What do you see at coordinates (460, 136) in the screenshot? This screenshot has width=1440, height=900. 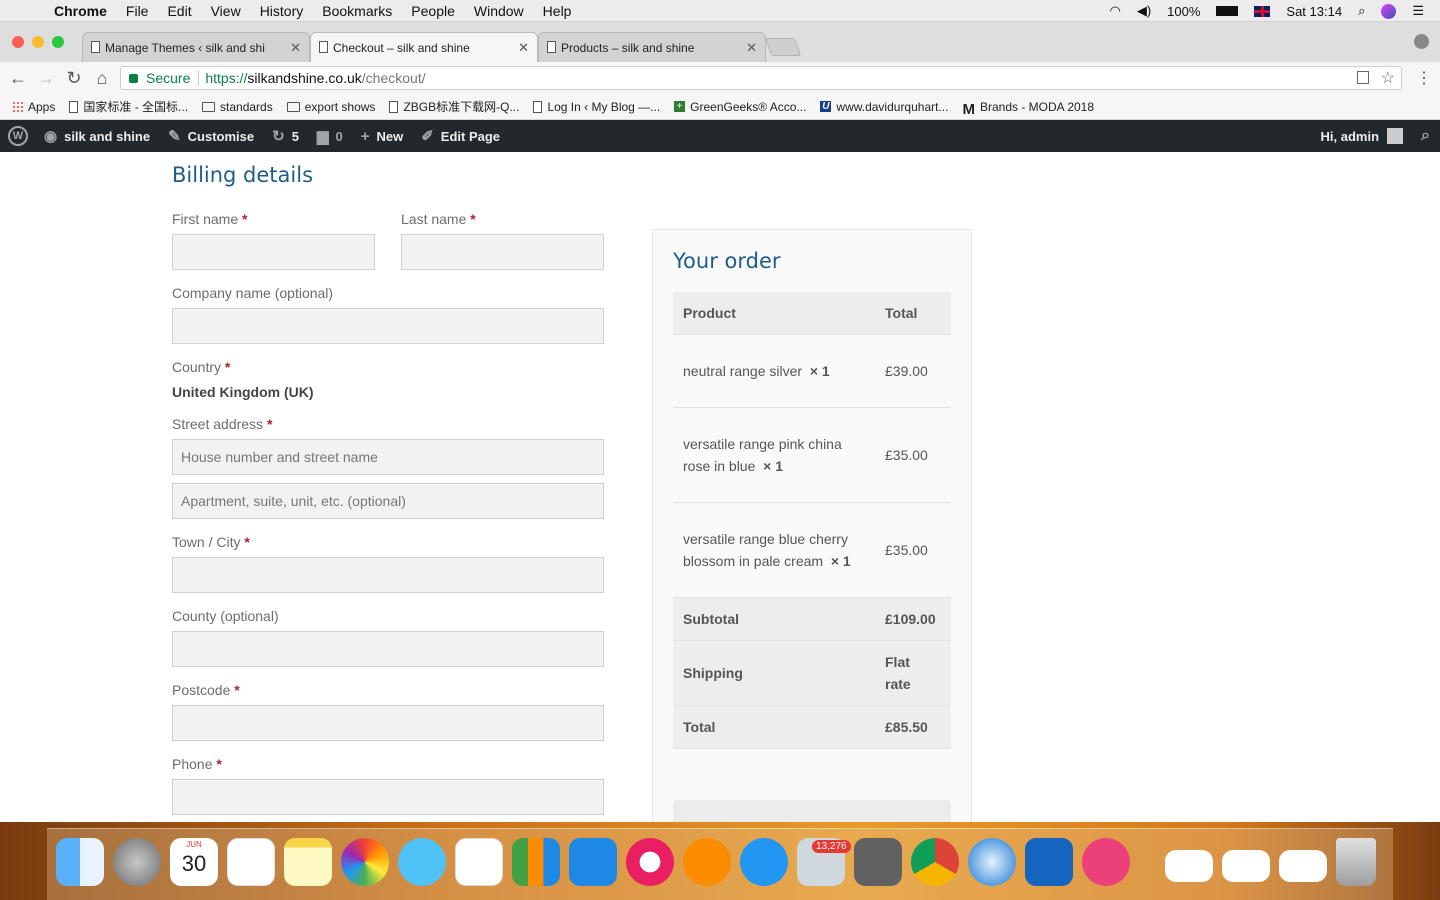 I see `edit-page-link: ✐ Edit Page` at bounding box center [460, 136].